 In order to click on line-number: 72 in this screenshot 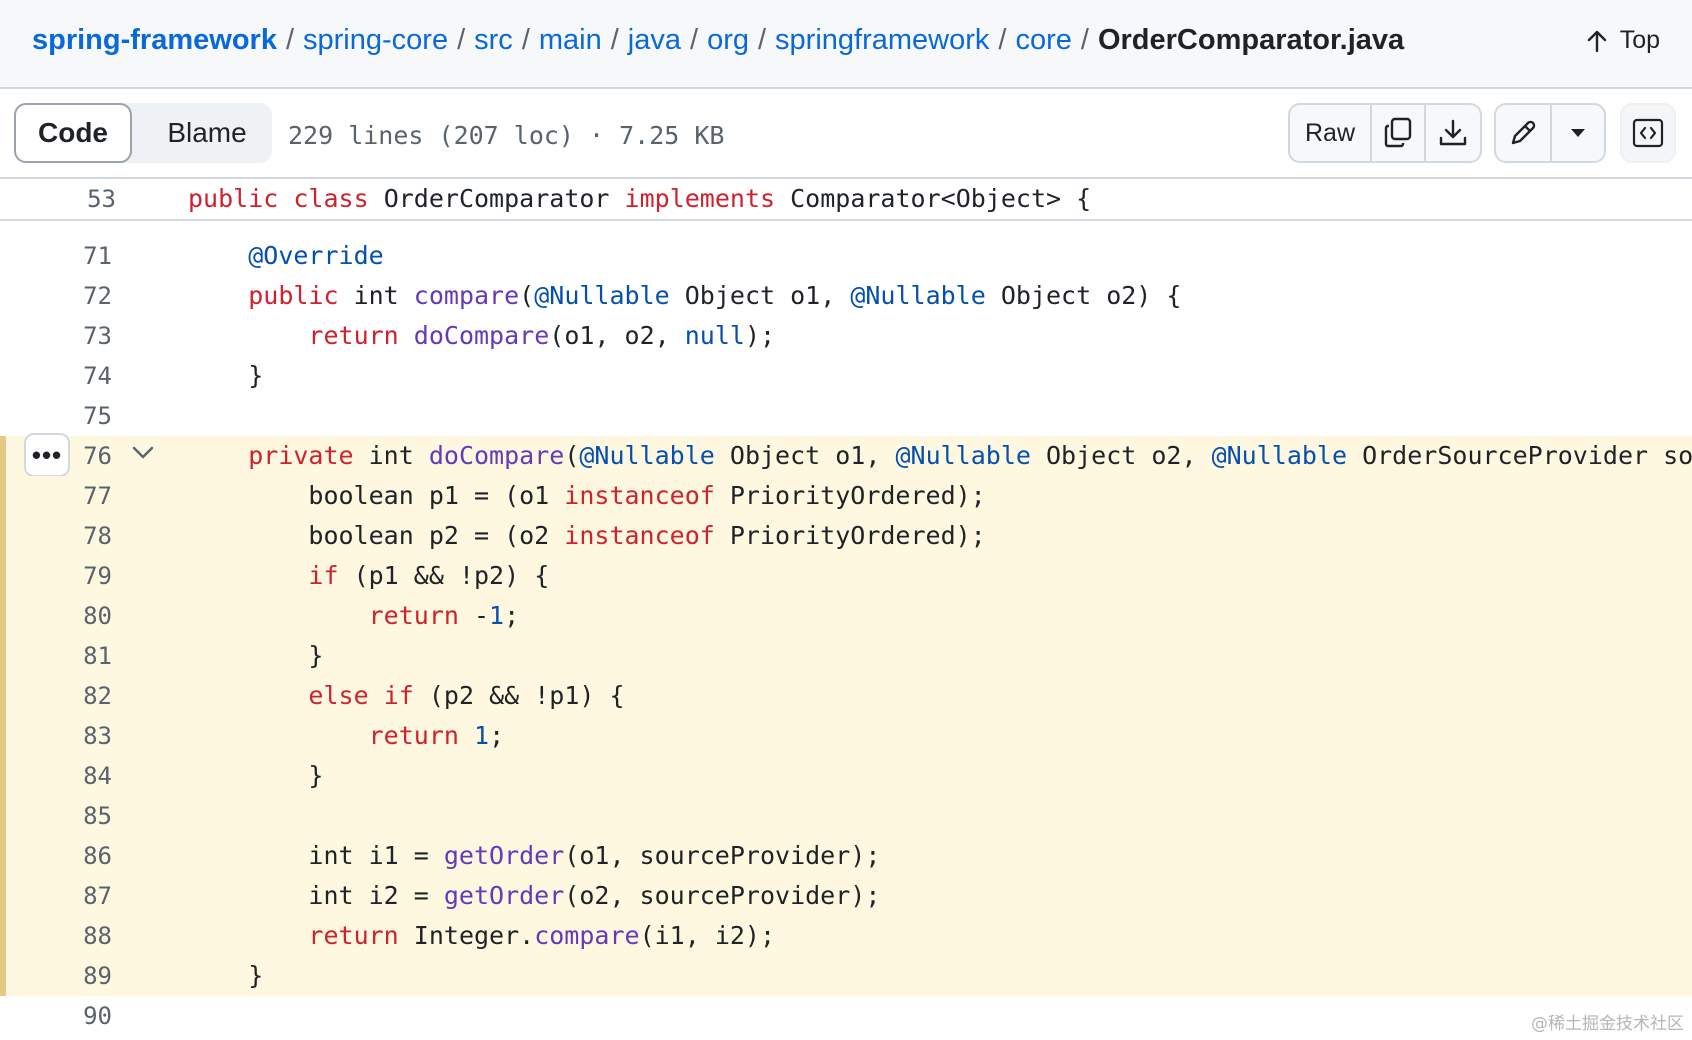, I will do `click(84, 296)`.